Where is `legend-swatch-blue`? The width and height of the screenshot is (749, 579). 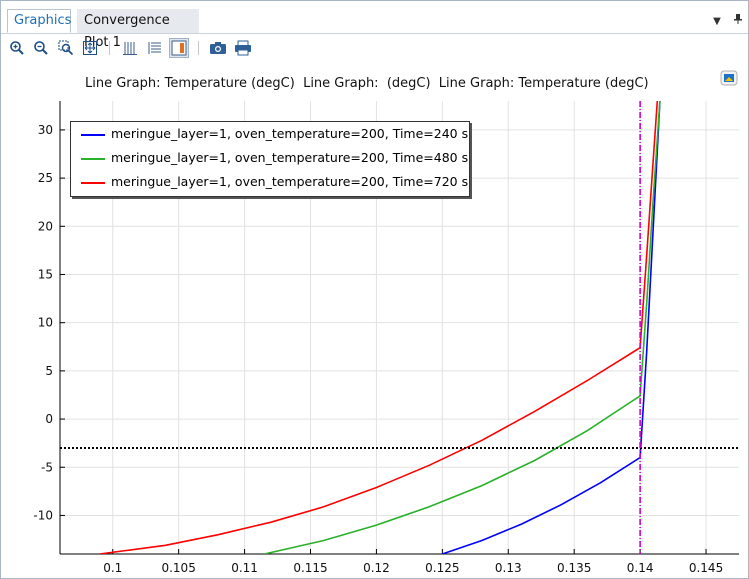 legend-swatch-blue is located at coordinates (93, 134).